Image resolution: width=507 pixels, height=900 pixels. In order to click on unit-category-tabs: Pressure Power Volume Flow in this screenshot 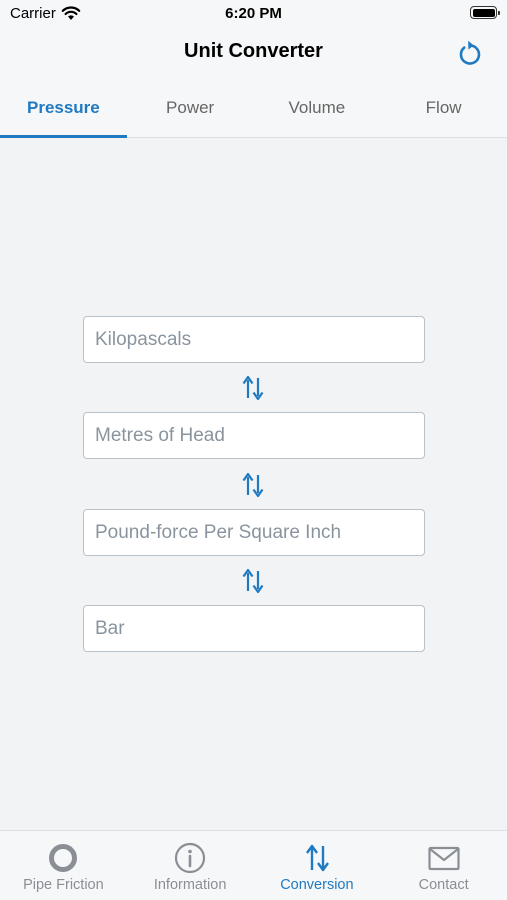, I will do `click(253, 107)`.